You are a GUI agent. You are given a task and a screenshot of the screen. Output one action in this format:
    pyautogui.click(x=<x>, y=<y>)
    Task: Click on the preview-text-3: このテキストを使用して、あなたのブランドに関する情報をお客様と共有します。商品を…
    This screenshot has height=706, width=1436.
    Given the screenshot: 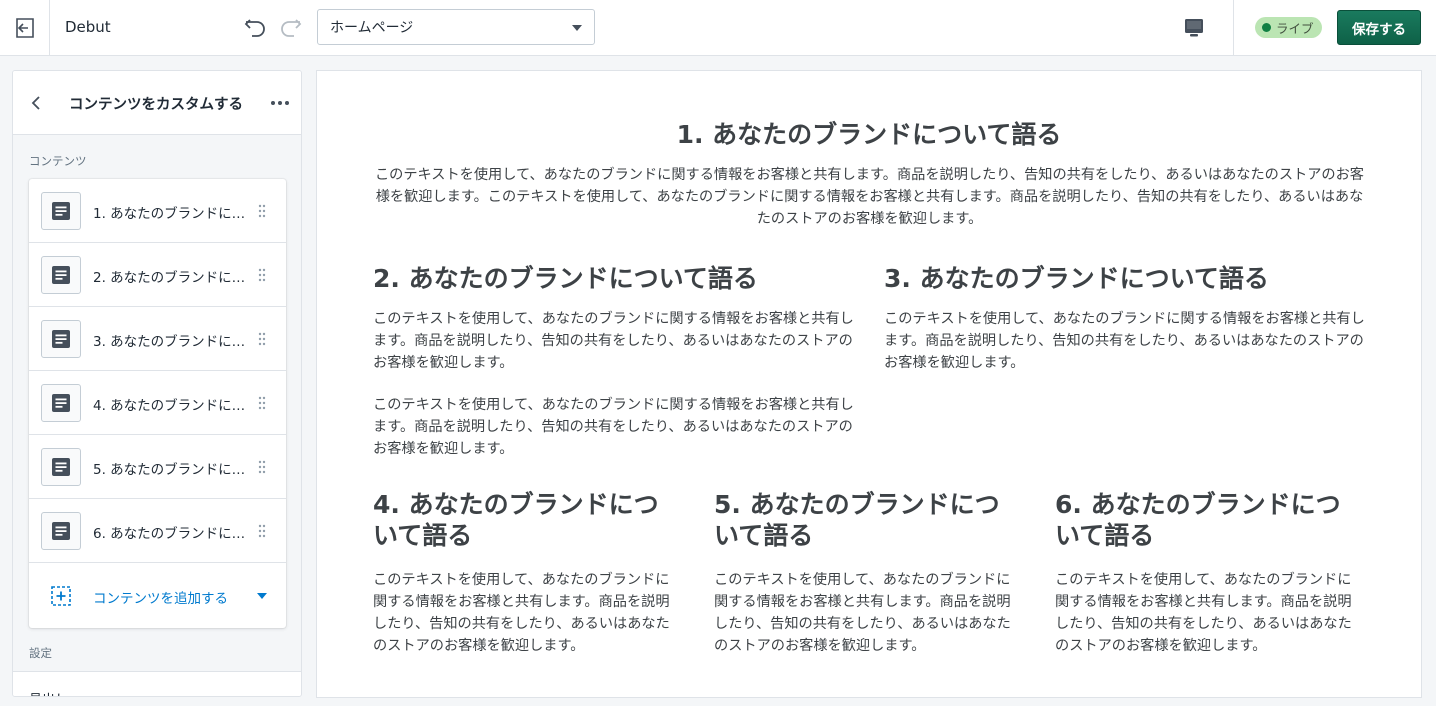 What is the action you would take?
    pyautogui.click(x=1124, y=341)
    